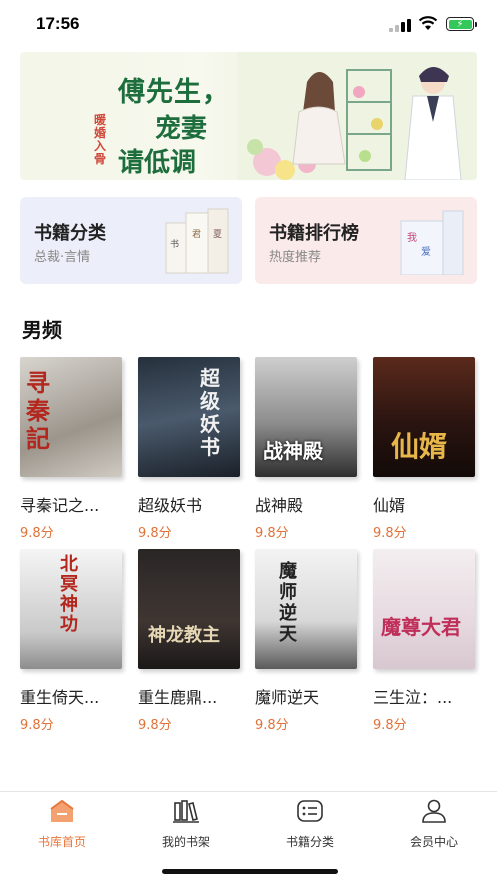  I want to click on book-item: 战神殿 战神殿 9.8分, so click(306, 449).